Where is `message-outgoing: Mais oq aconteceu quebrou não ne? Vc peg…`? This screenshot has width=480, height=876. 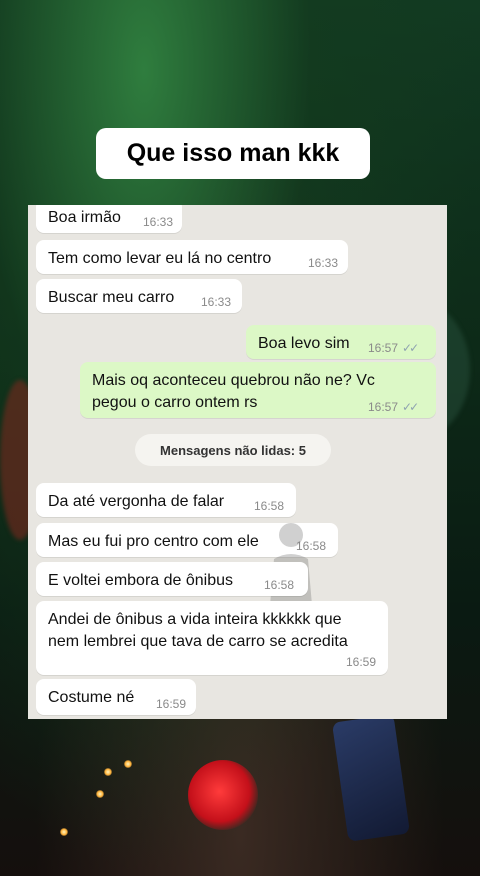 message-outgoing: Mais oq aconteceu quebrou não ne? Vc peg… is located at coordinates (258, 390).